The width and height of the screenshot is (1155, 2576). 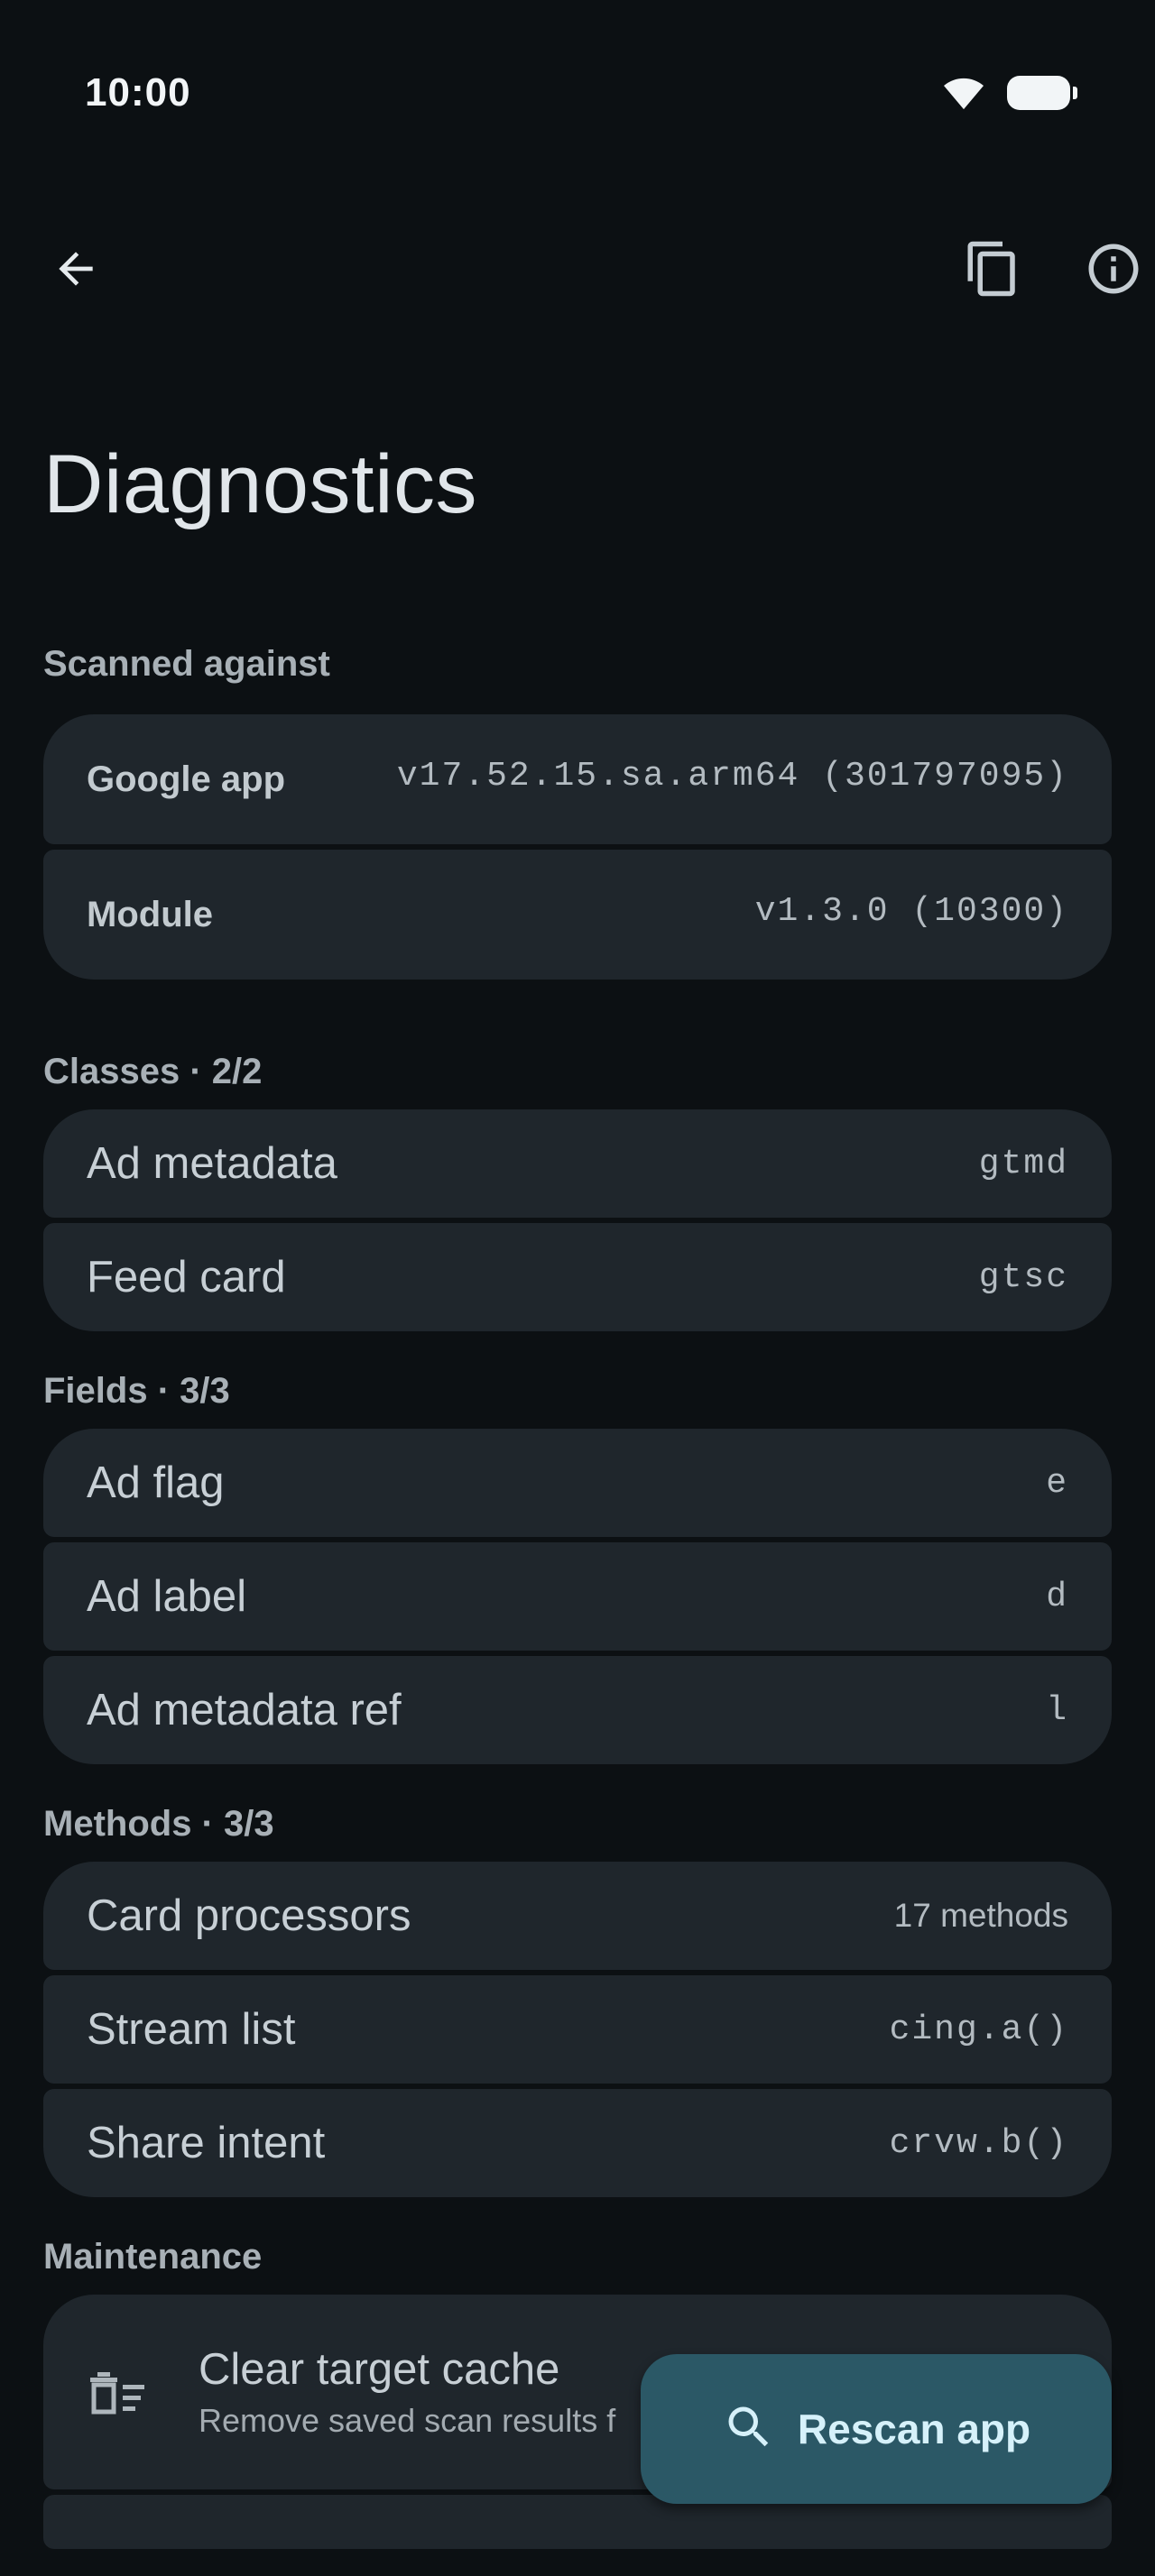 What do you see at coordinates (577, 90) in the screenshot?
I see `status-bar: 10:00` at bounding box center [577, 90].